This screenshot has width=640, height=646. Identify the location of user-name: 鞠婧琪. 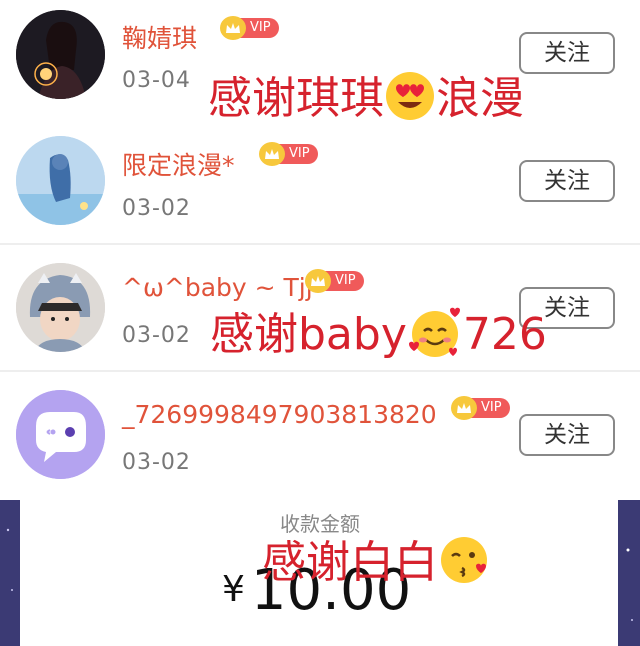
(159, 37).